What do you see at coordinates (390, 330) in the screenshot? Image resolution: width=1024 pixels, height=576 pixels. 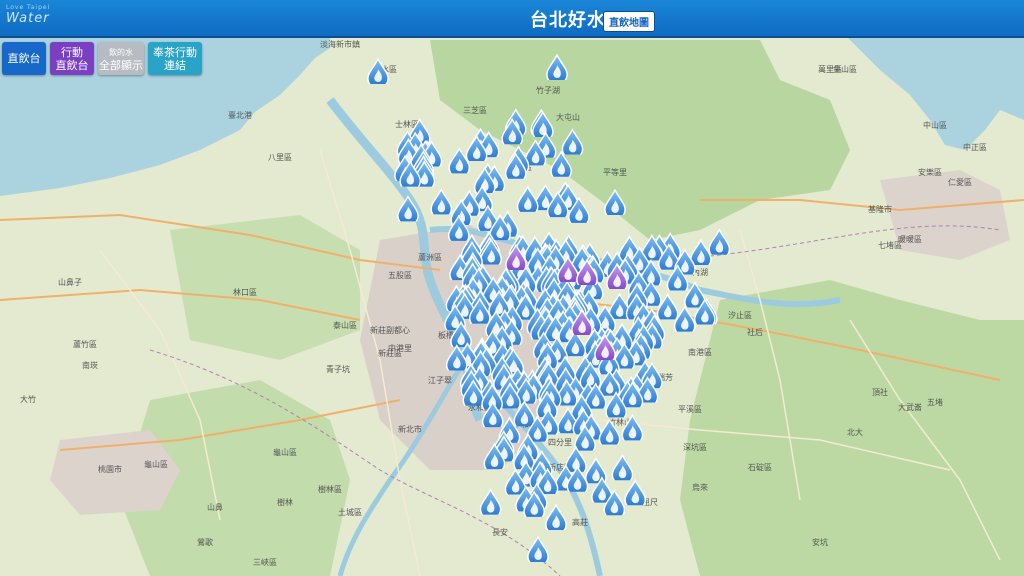 I see `map-label: 新莊副都心` at bounding box center [390, 330].